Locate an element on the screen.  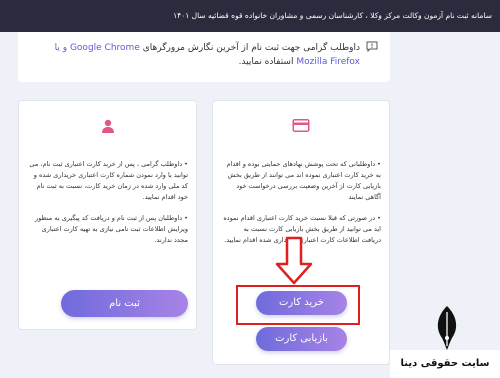
highlight-box is located at coordinates (298, 305).